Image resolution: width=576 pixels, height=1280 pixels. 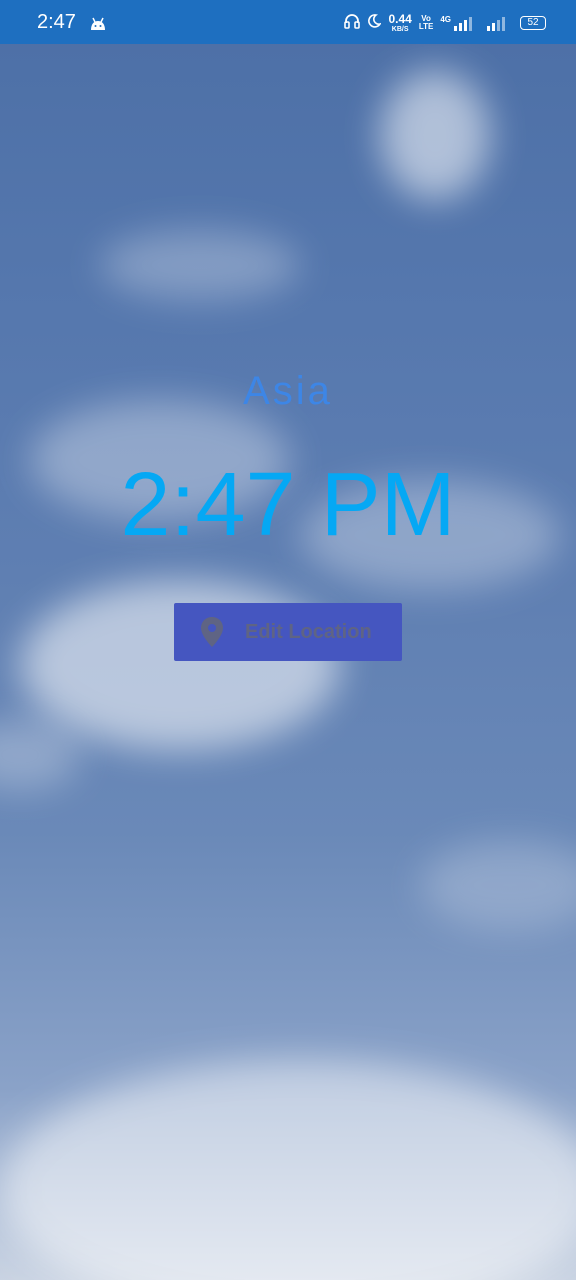 I want to click on status-time: 2:47, so click(x=56, y=22).